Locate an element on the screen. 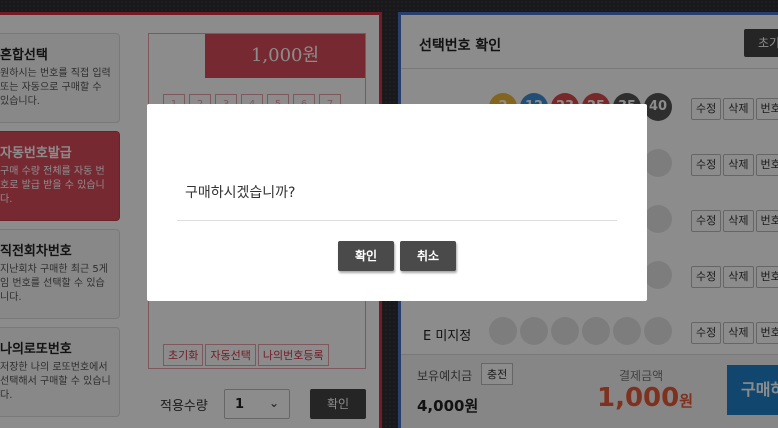 Image resolution: width=778 pixels, height=428 pixels. dialog-cancel-button: 취소 is located at coordinates (428, 256).